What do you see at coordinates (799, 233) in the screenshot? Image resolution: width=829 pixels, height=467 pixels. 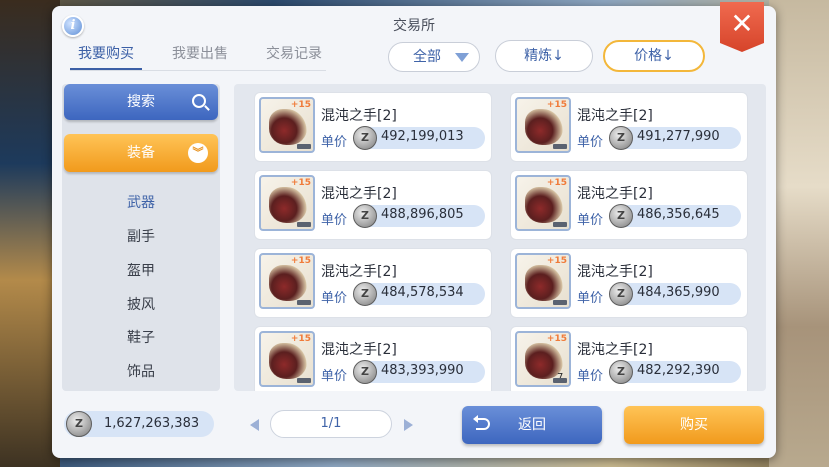 I see `background-right` at bounding box center [799, 233].